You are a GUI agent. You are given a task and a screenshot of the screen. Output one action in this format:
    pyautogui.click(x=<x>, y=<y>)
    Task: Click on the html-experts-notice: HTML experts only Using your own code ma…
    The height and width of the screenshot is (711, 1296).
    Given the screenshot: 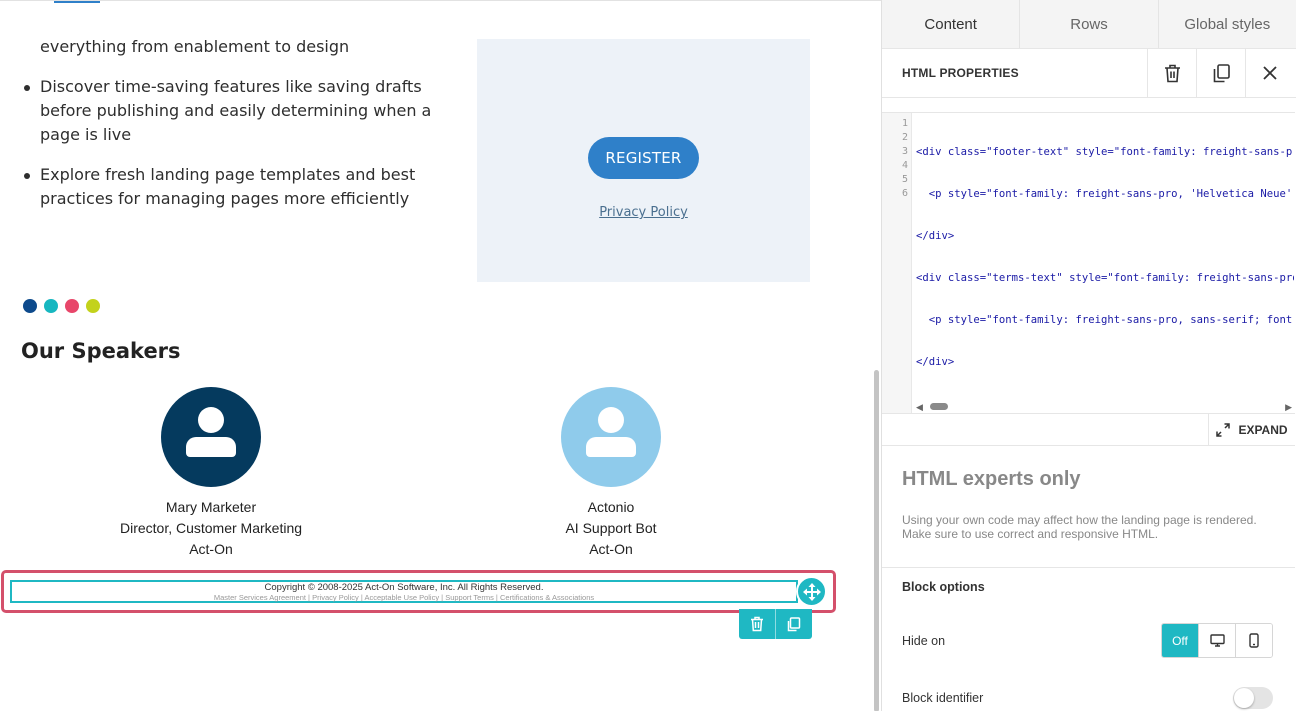 What is the action you would take?
    pyautogui.click(x=1088, y=507)
    